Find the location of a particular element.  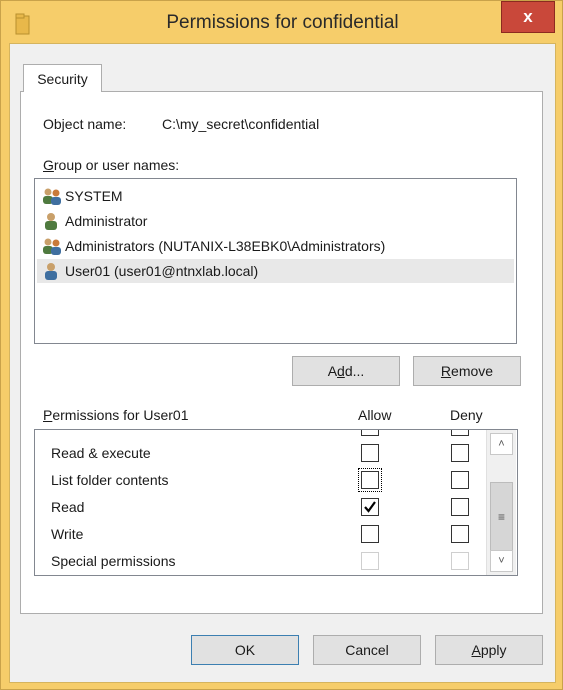

list-item-selected: User01 (user01@ntnxlab.local) is located at coordinates (275, 271).